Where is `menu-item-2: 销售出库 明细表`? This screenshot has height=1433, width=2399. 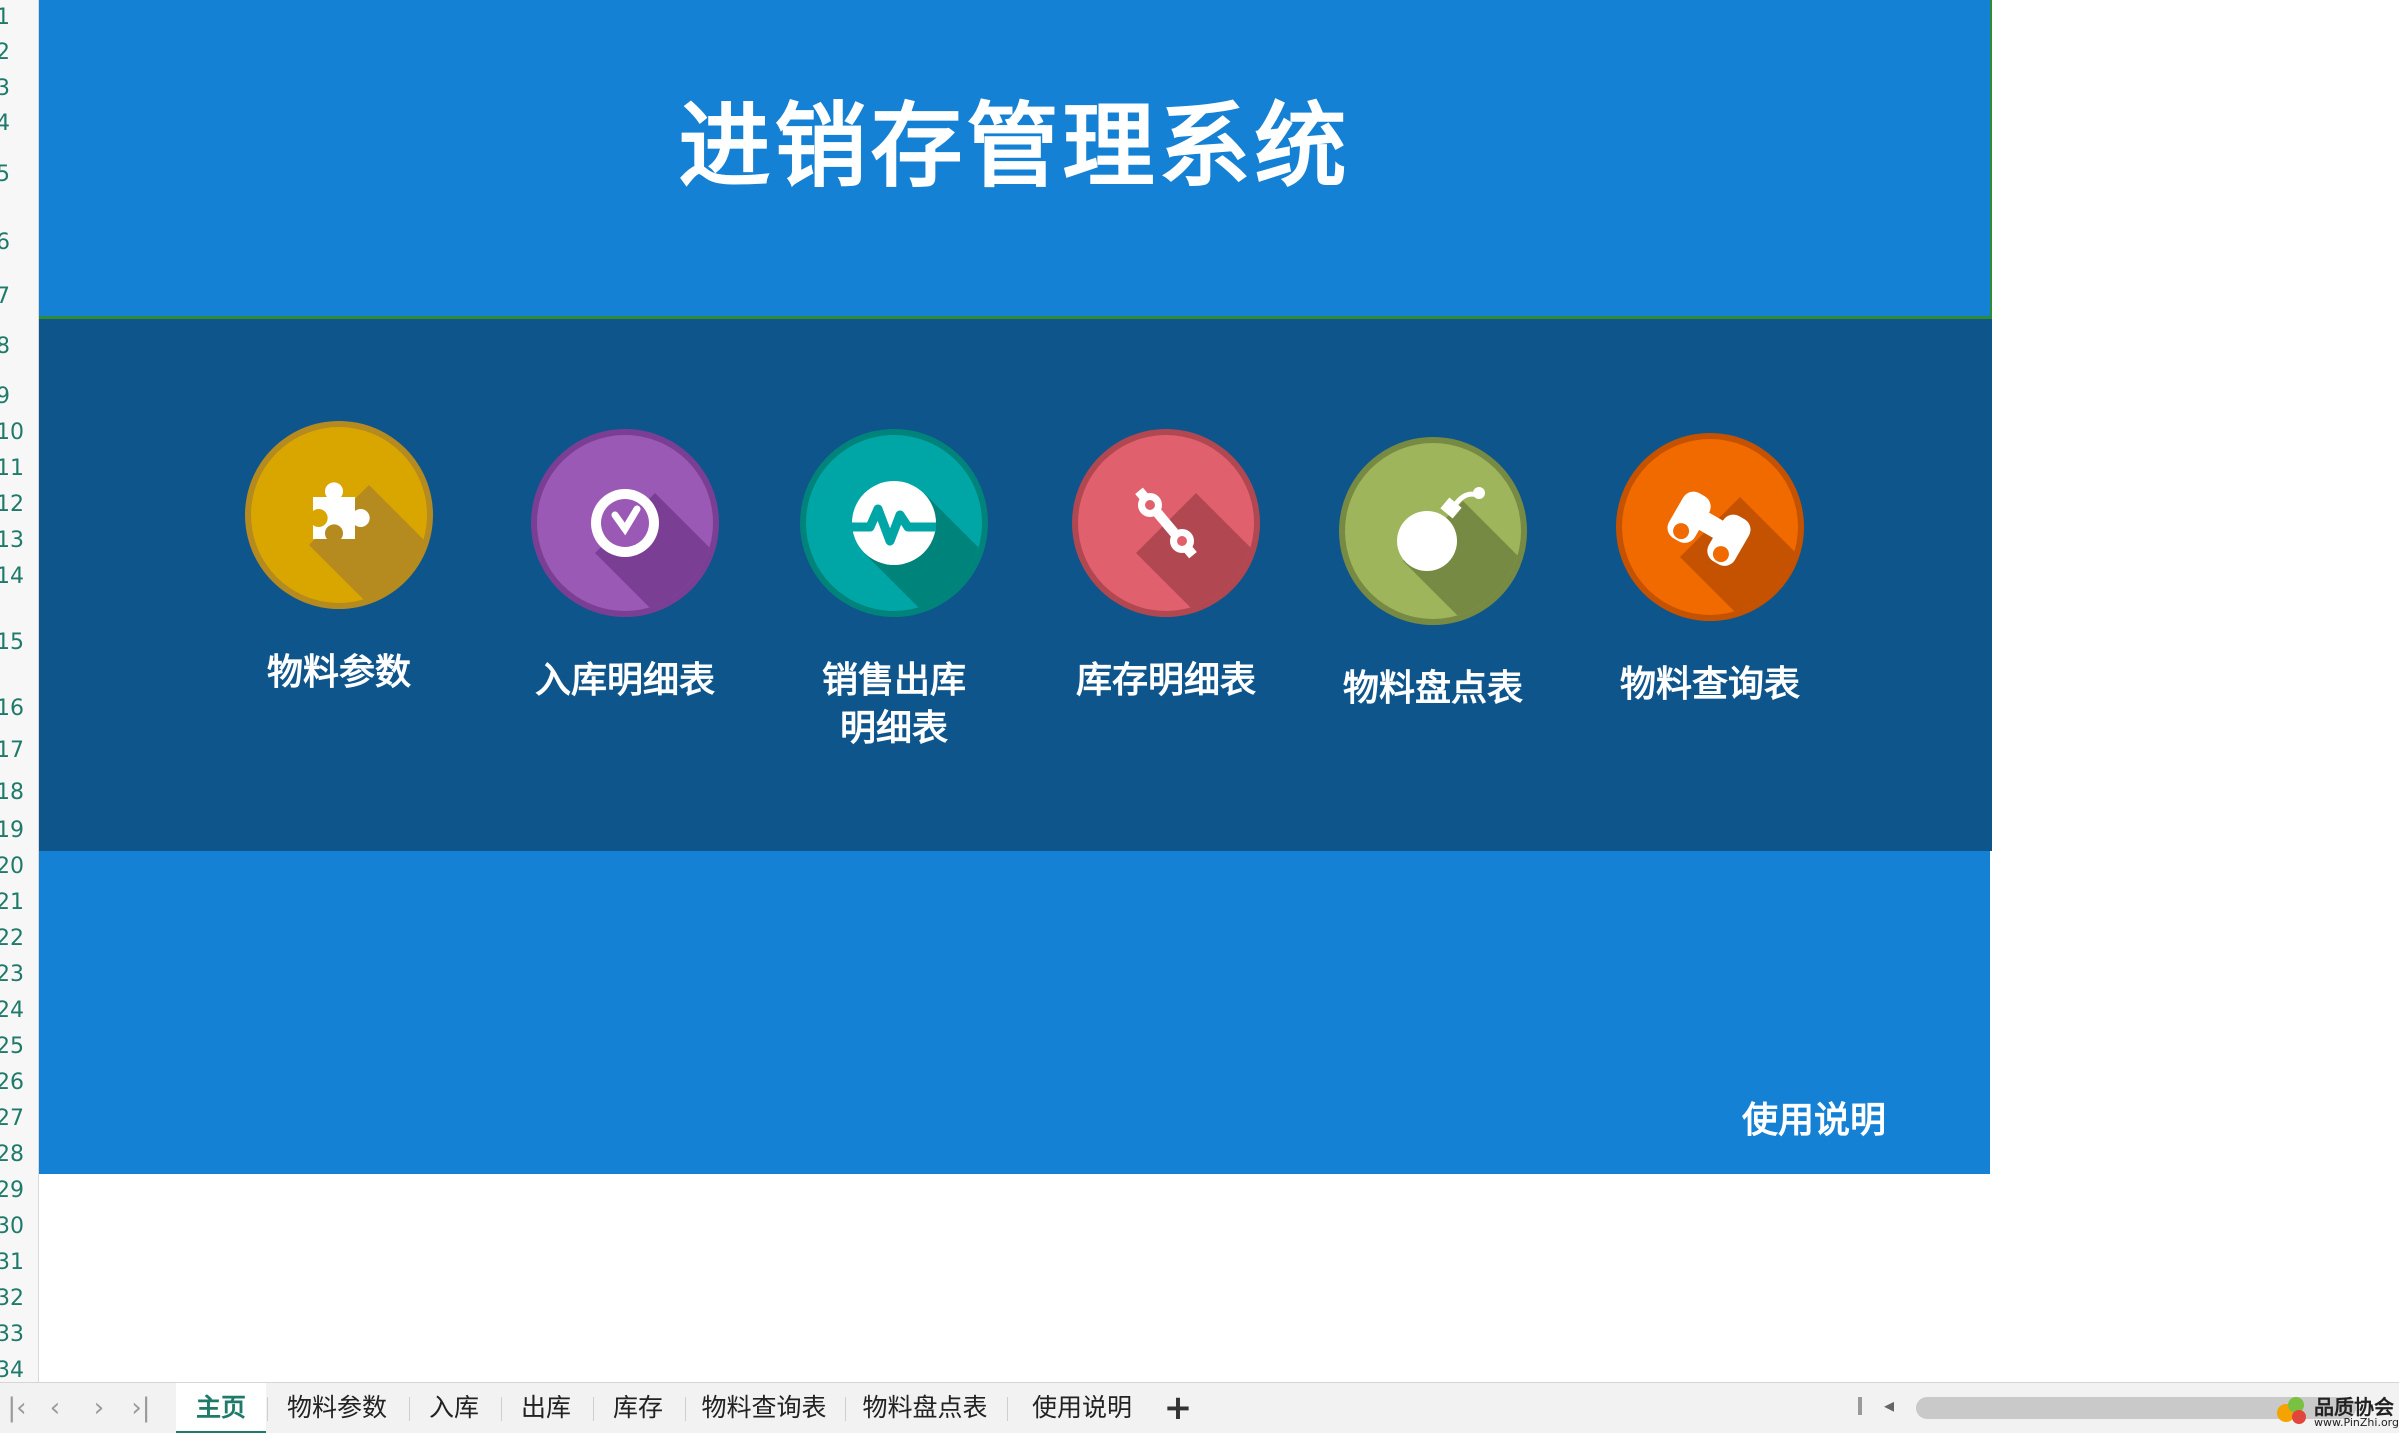
menu-item-2: 销售出库 明细表 is located at coordinates (894, 589).